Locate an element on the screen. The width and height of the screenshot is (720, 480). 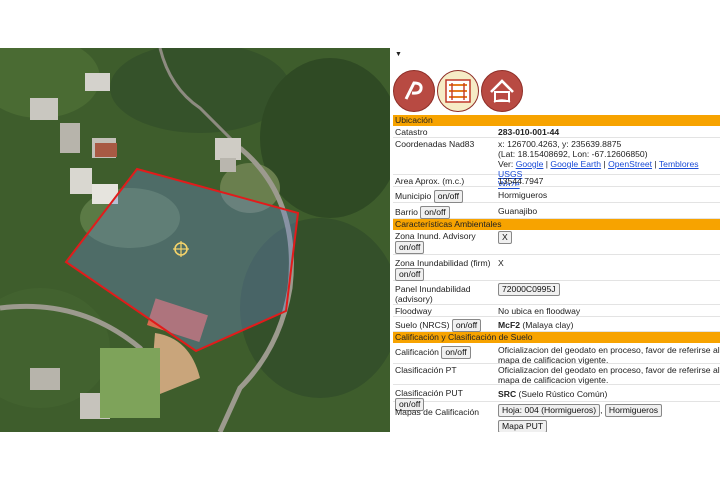
row-area: Area Aprox. (m.c.) 13544.7947 is located at coordinates (556, 181).